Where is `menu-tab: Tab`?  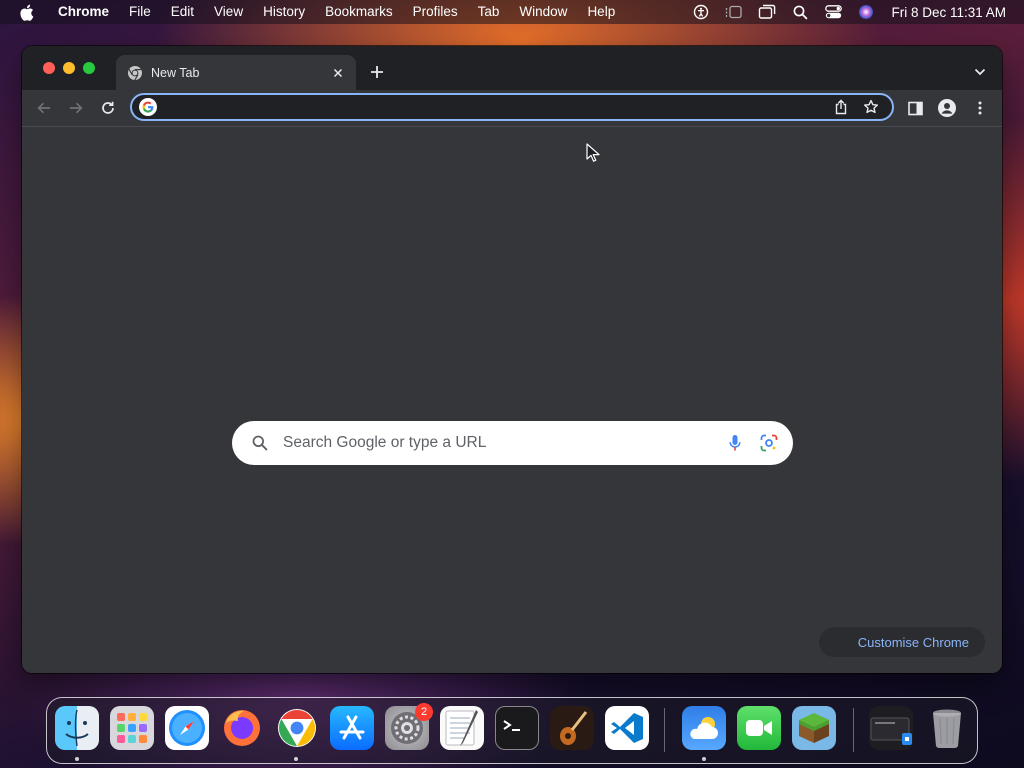 menu-tab: Tab is located at coordinates (489, 12).